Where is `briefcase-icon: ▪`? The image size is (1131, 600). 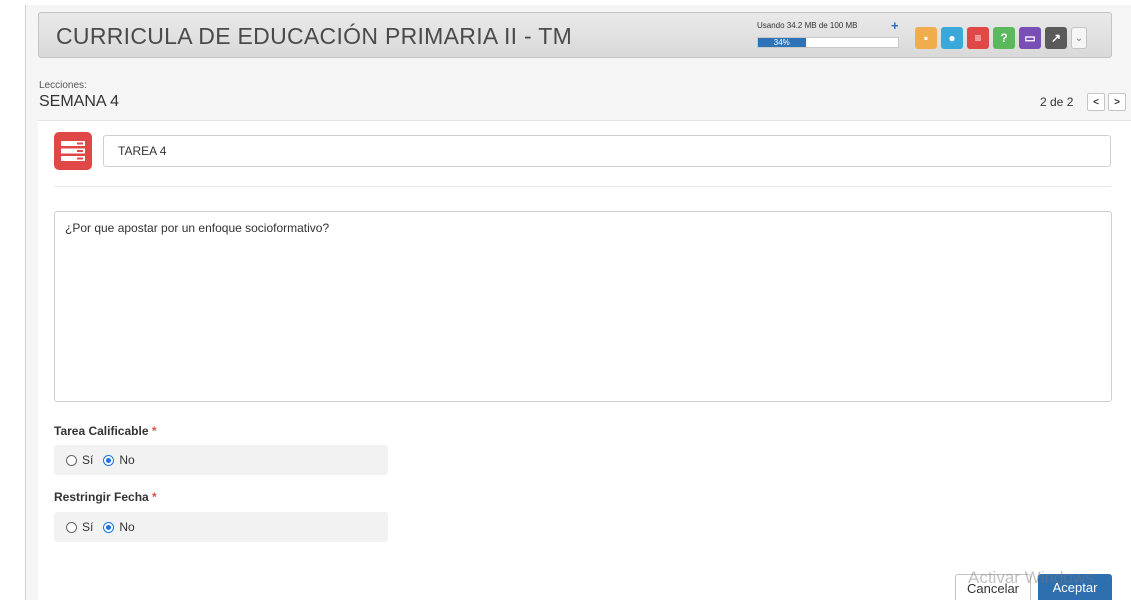
briefcase-icon: ▪ is located at coordinates (926, 38).